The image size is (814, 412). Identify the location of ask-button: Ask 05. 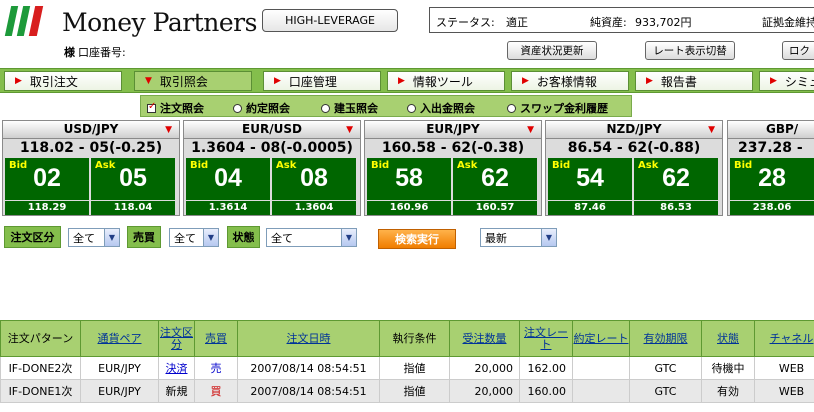
(133, 179).